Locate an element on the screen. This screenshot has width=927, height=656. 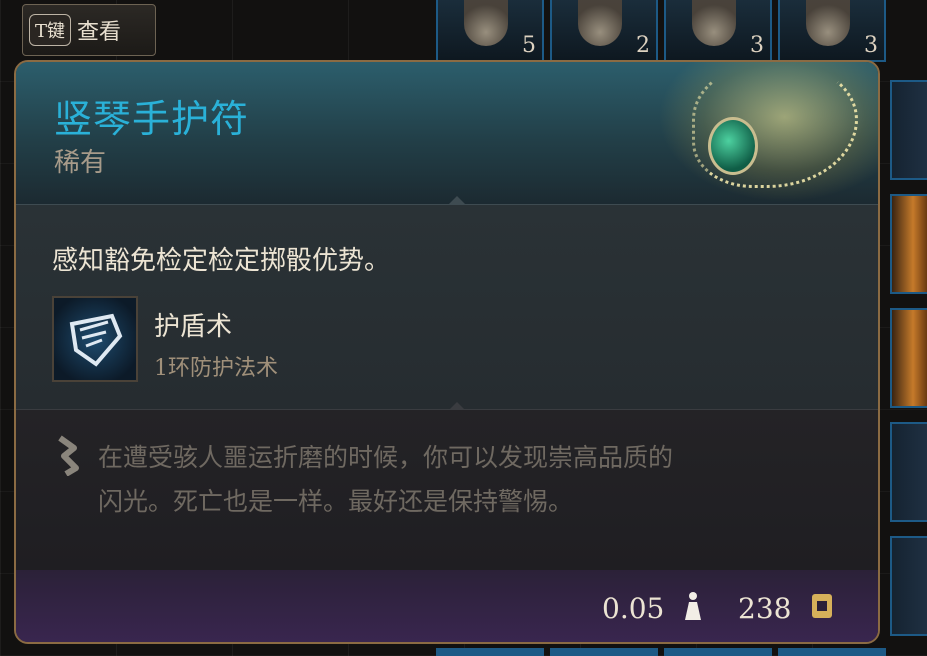
slot-count: 2 is located at coordinates (643, 45).